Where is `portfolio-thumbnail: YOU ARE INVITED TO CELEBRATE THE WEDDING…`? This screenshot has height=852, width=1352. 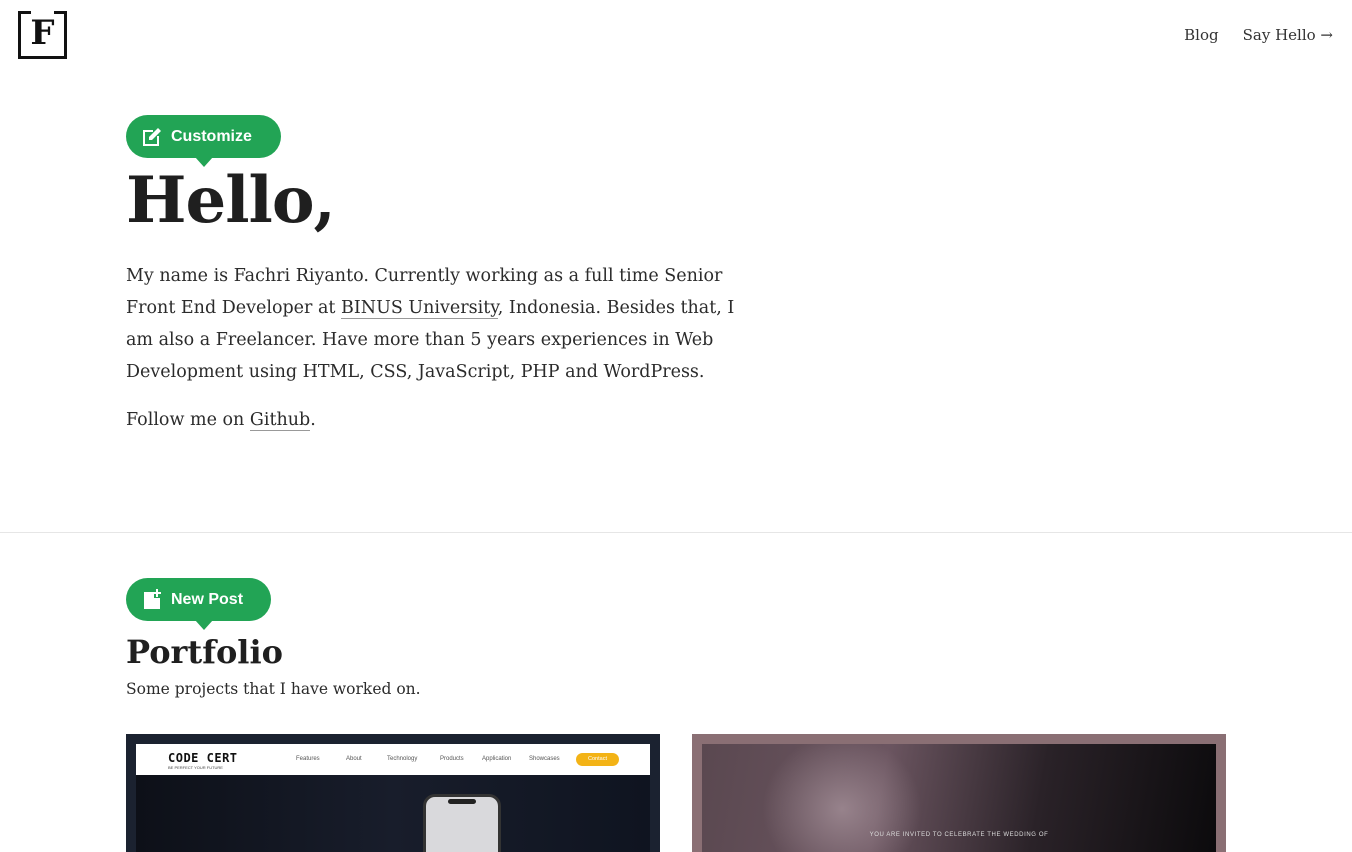 portfolio-thumbnail: YOU ARE INVITED TO CELEBRATE THE WEDDING… is located at coordinates (959, 798).